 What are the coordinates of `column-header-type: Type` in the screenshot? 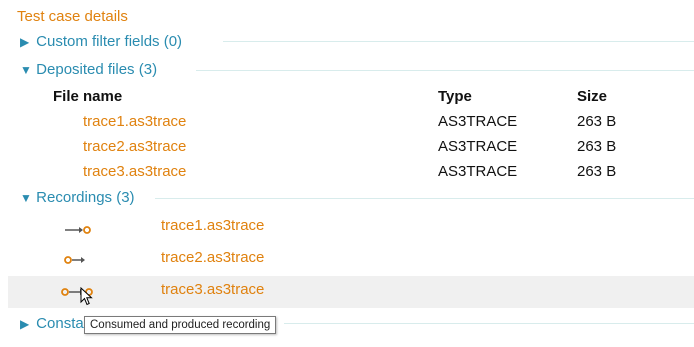 It's located at (455, 96).